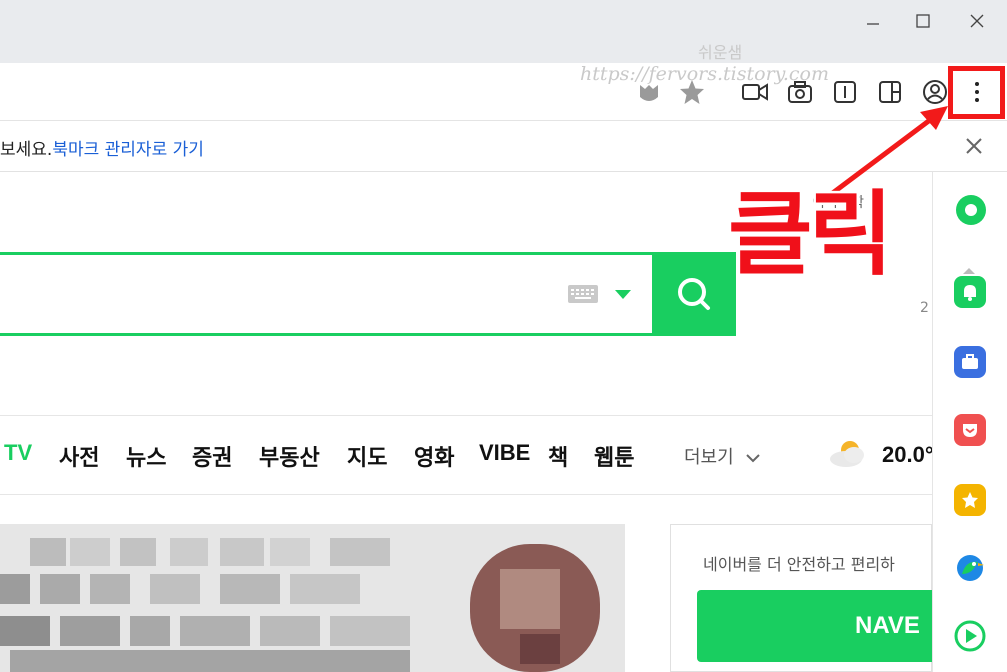 This screenshot has height=672, width=1007. What do you see at coordinates (970, 568) in the screenshot?
I see `bird-icon` at bounding box center [970, 568].